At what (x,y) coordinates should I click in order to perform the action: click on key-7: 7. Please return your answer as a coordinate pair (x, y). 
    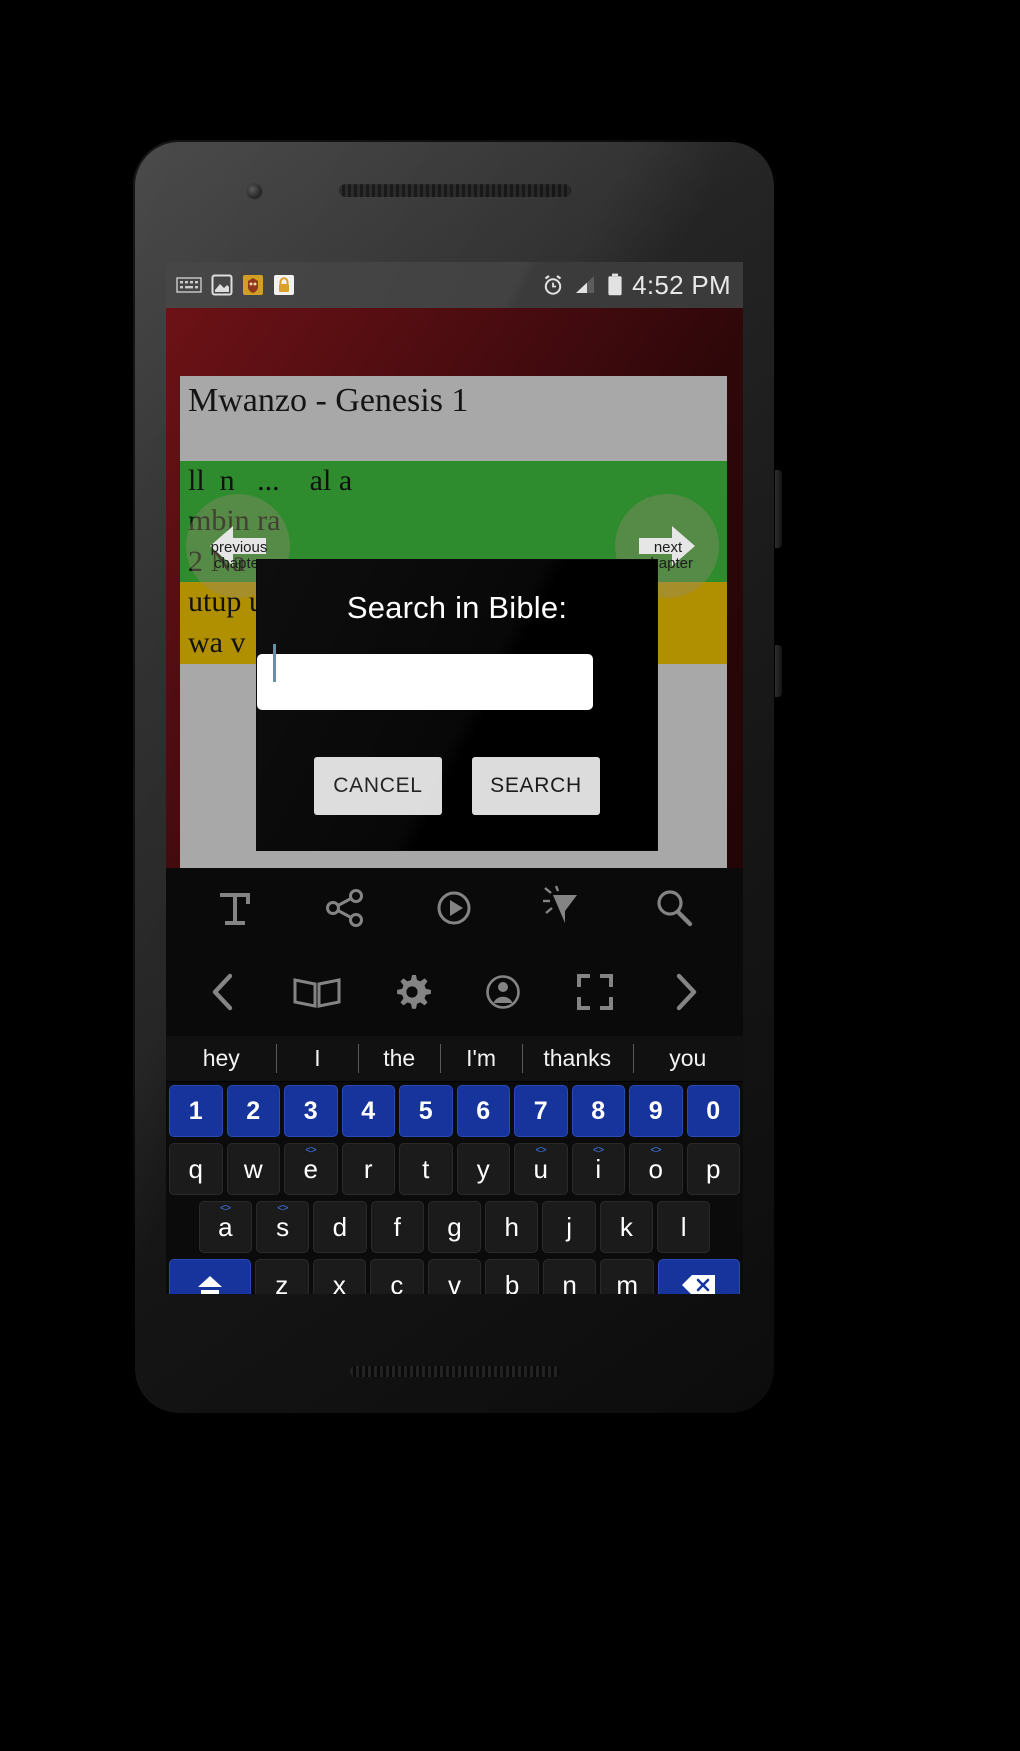
    Looking at the image, I should click on (541, 1111).